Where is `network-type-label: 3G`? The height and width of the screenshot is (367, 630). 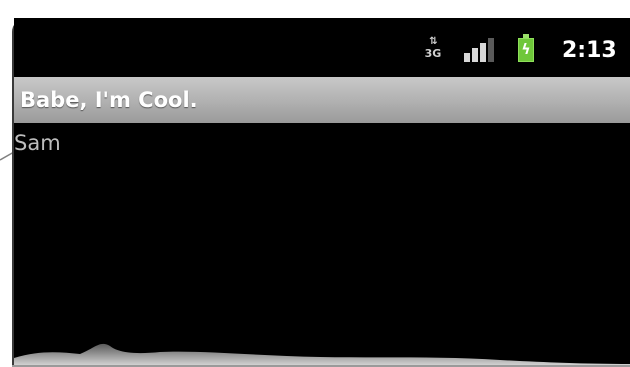 network-type-label: 3G is located at coordinates (433, 53).